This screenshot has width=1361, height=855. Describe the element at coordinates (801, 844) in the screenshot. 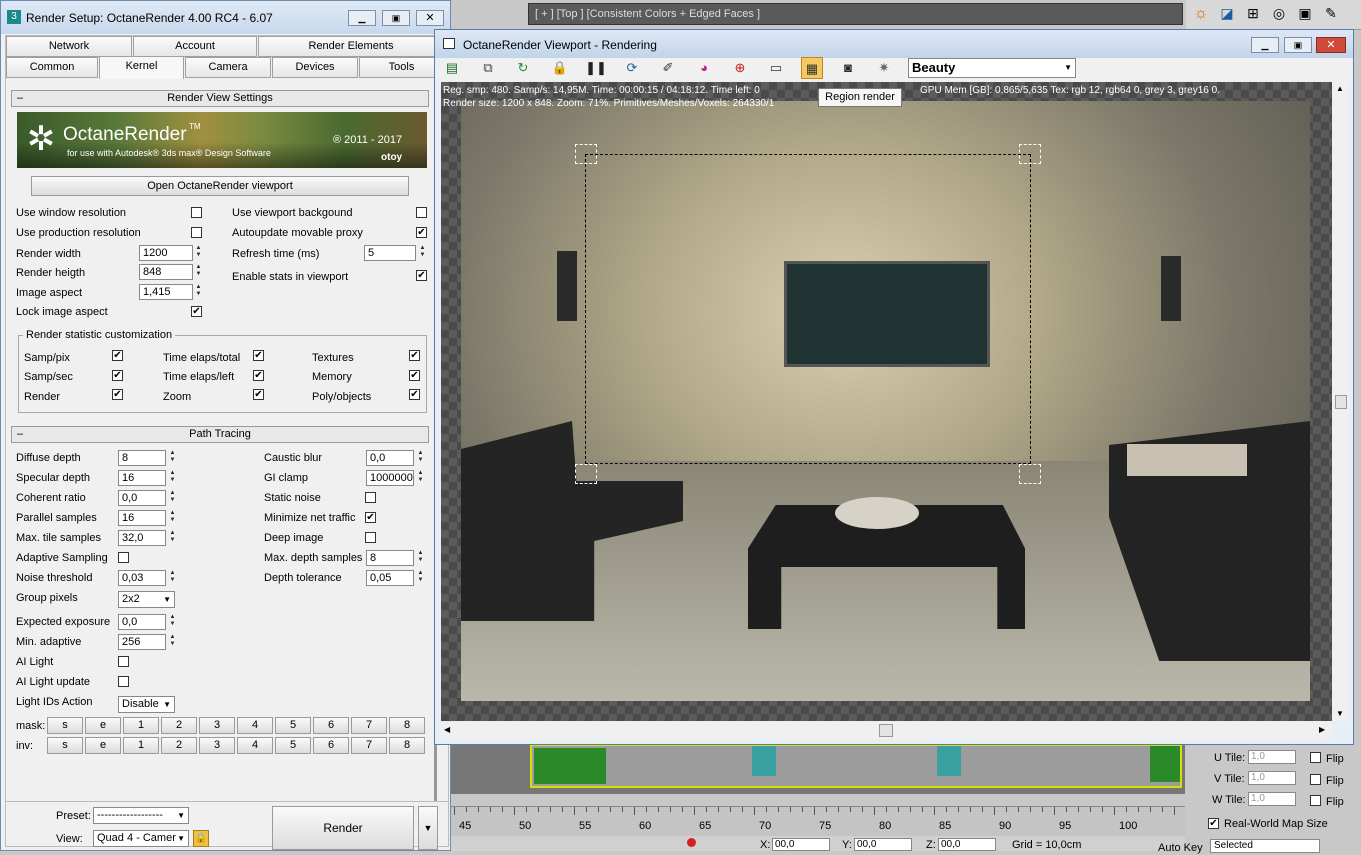

I see `coord-x-field: 00,0` at that location.